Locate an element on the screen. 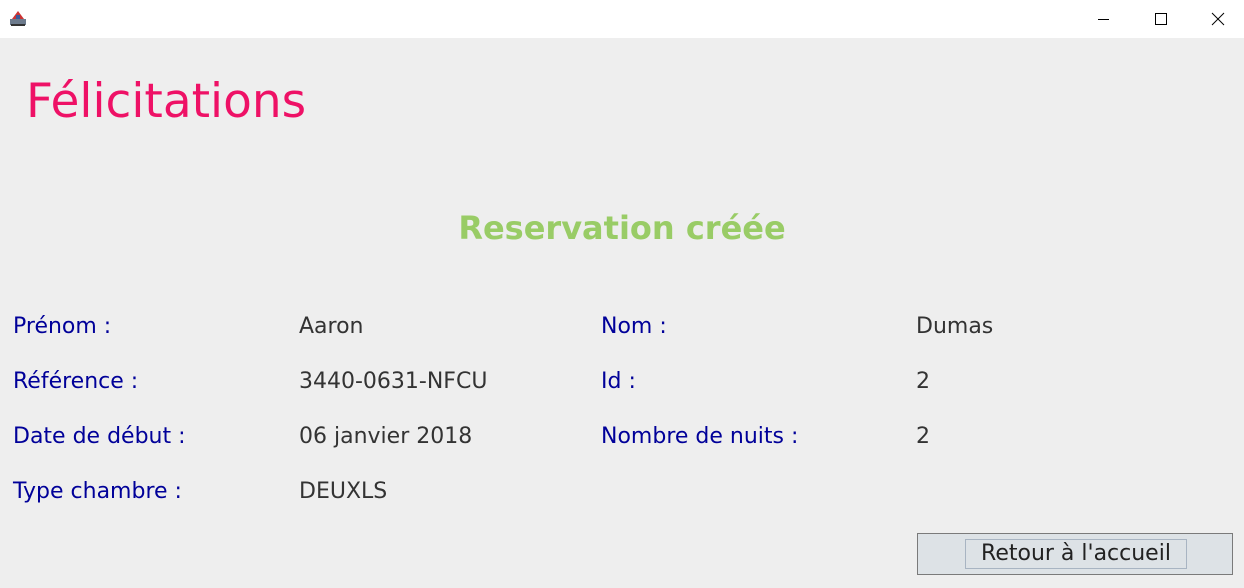  maximize-icon is located at coordinates (1161, 19).